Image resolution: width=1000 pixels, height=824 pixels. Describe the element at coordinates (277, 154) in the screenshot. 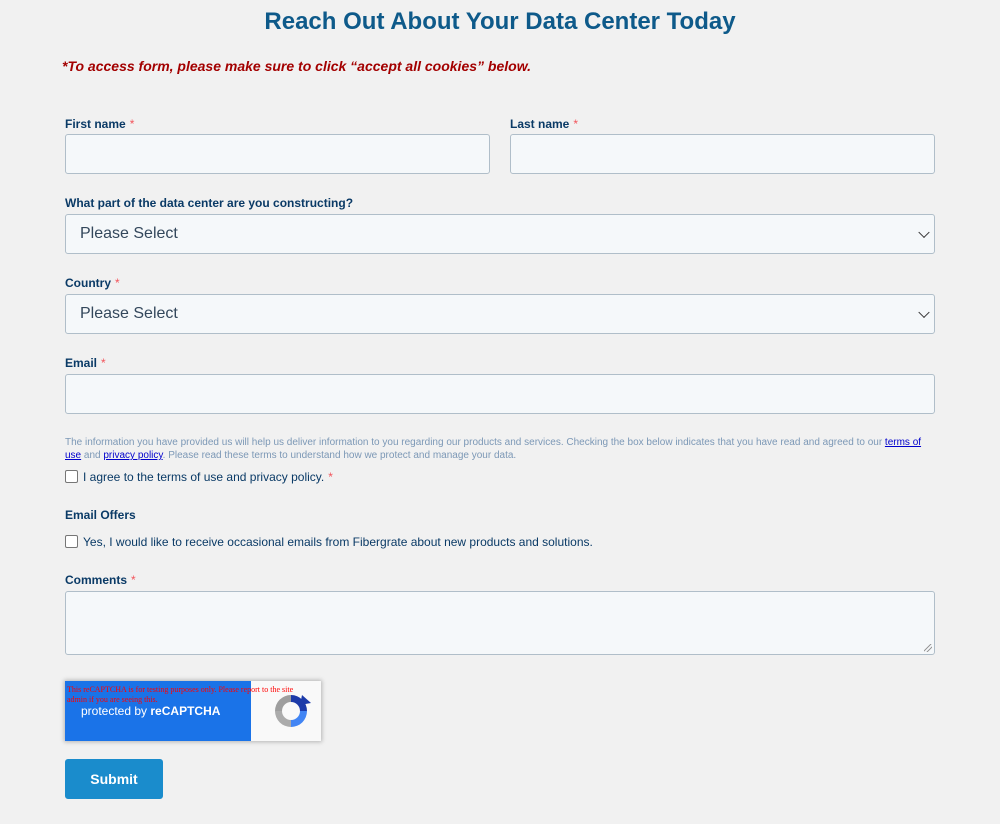

I see `first-name-input` at that location.